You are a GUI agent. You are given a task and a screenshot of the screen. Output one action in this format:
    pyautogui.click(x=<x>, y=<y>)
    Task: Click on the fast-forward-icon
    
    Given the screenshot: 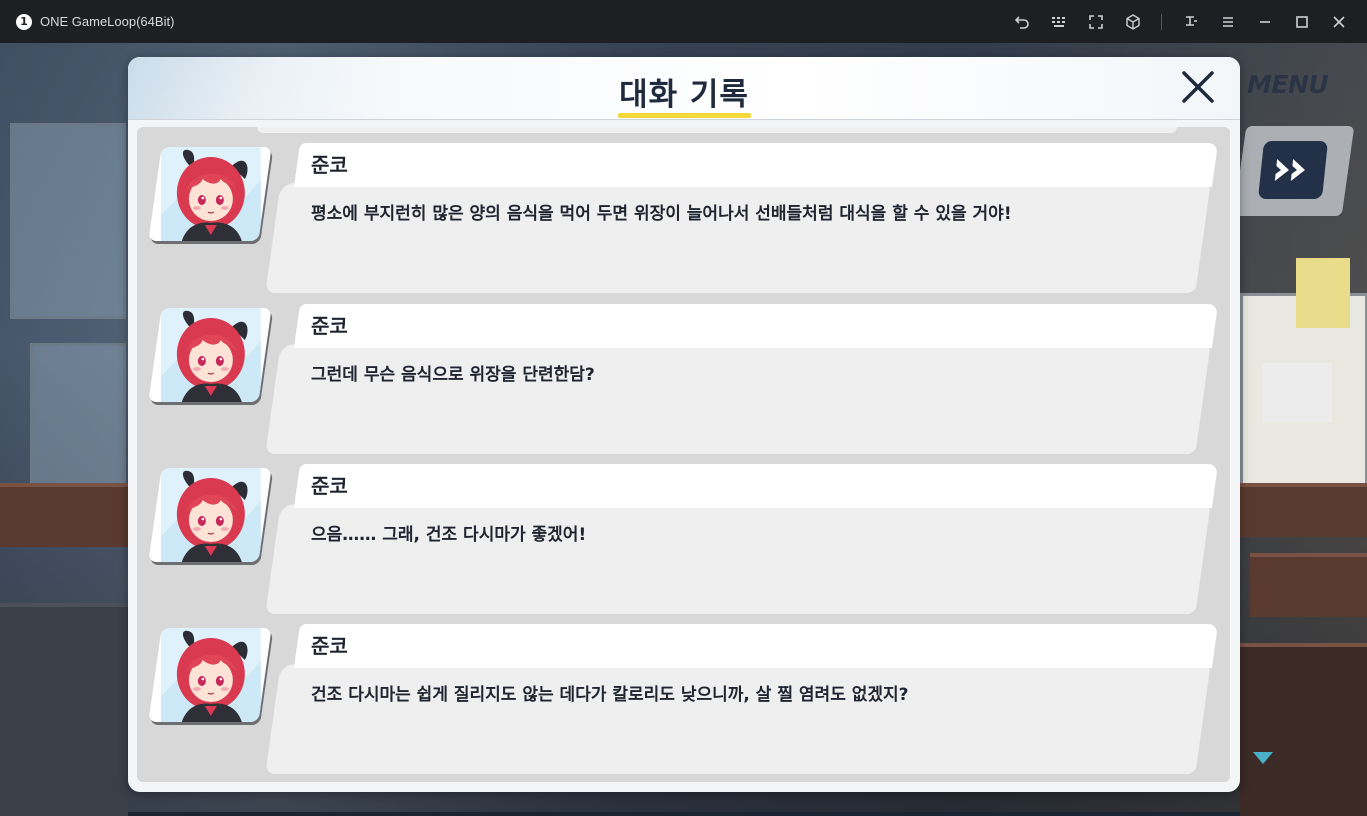 What is the action you would take?
    pyautogui.click(x=1289, y=170)
    